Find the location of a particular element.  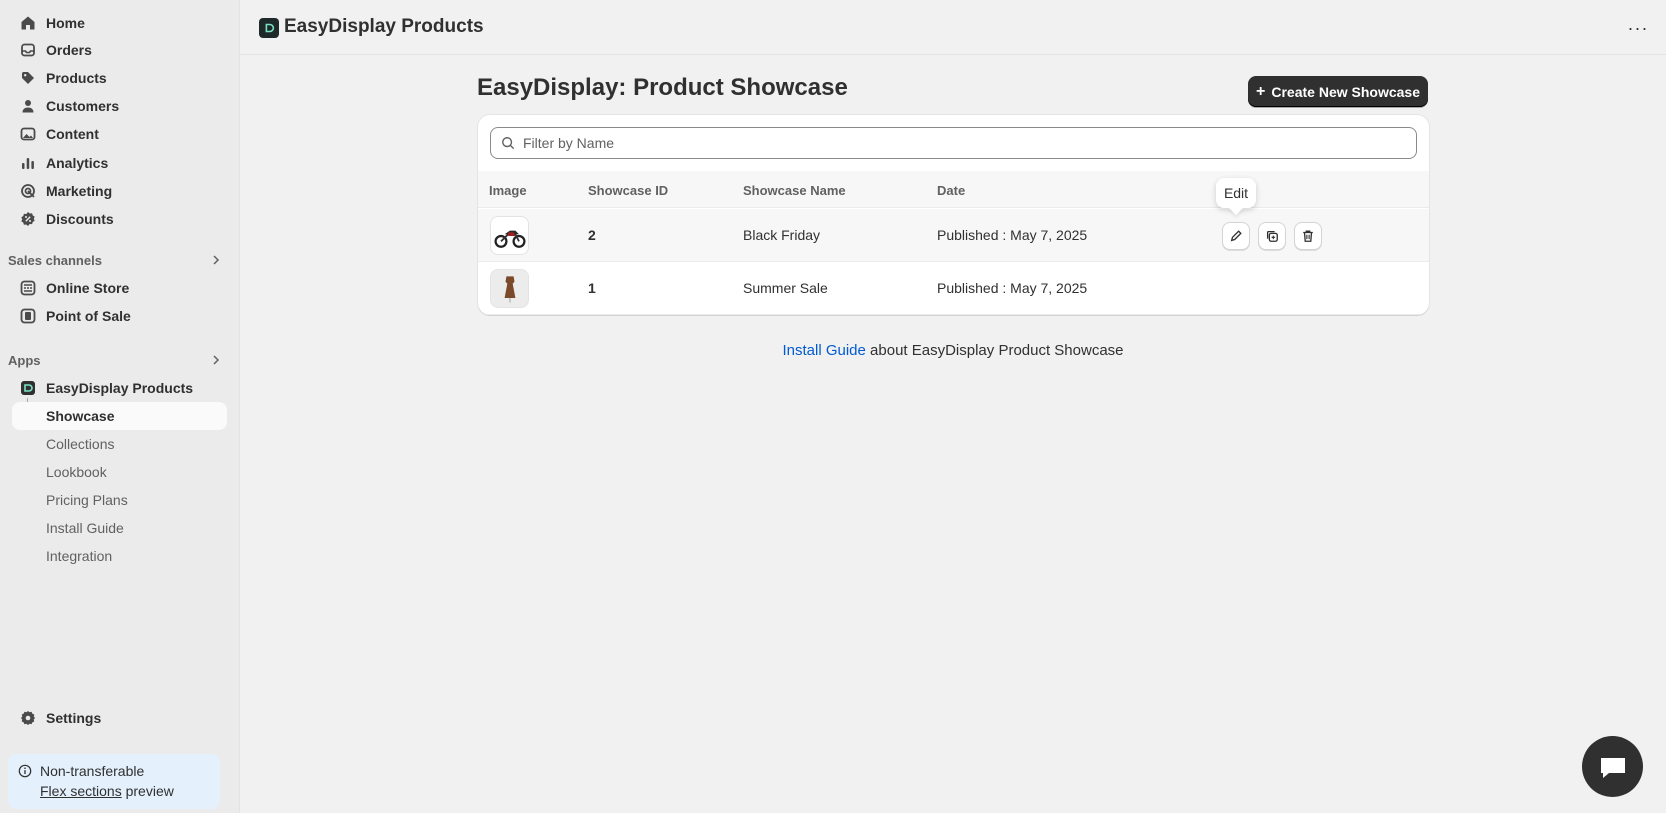

discount-icon is located at coordinates (28, 219).